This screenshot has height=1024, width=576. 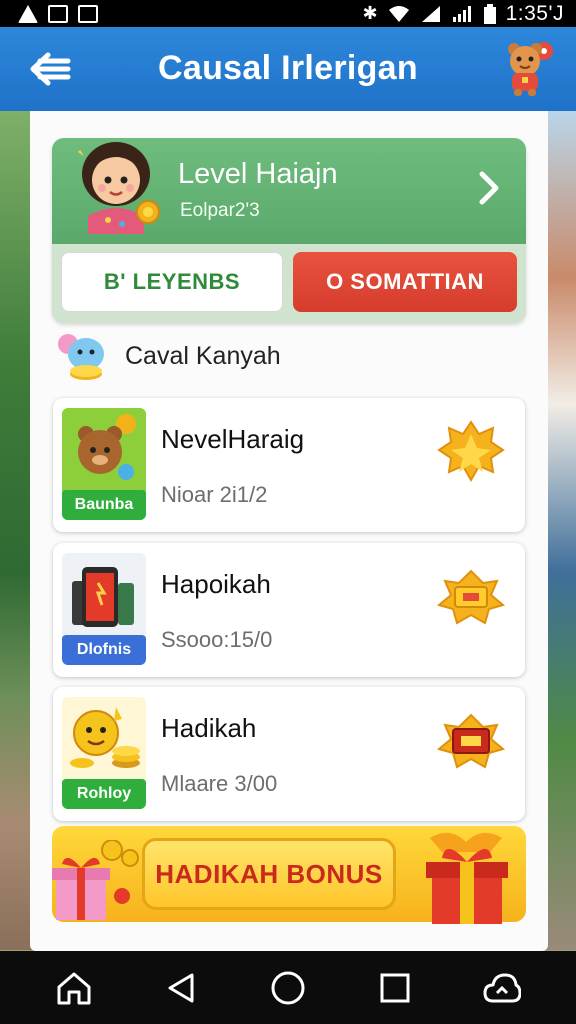 What do you see at coordinates (405, 282) in the screenshot?
I see `donation-button: O SOMATTIAN` at bounding box center [405, 282].